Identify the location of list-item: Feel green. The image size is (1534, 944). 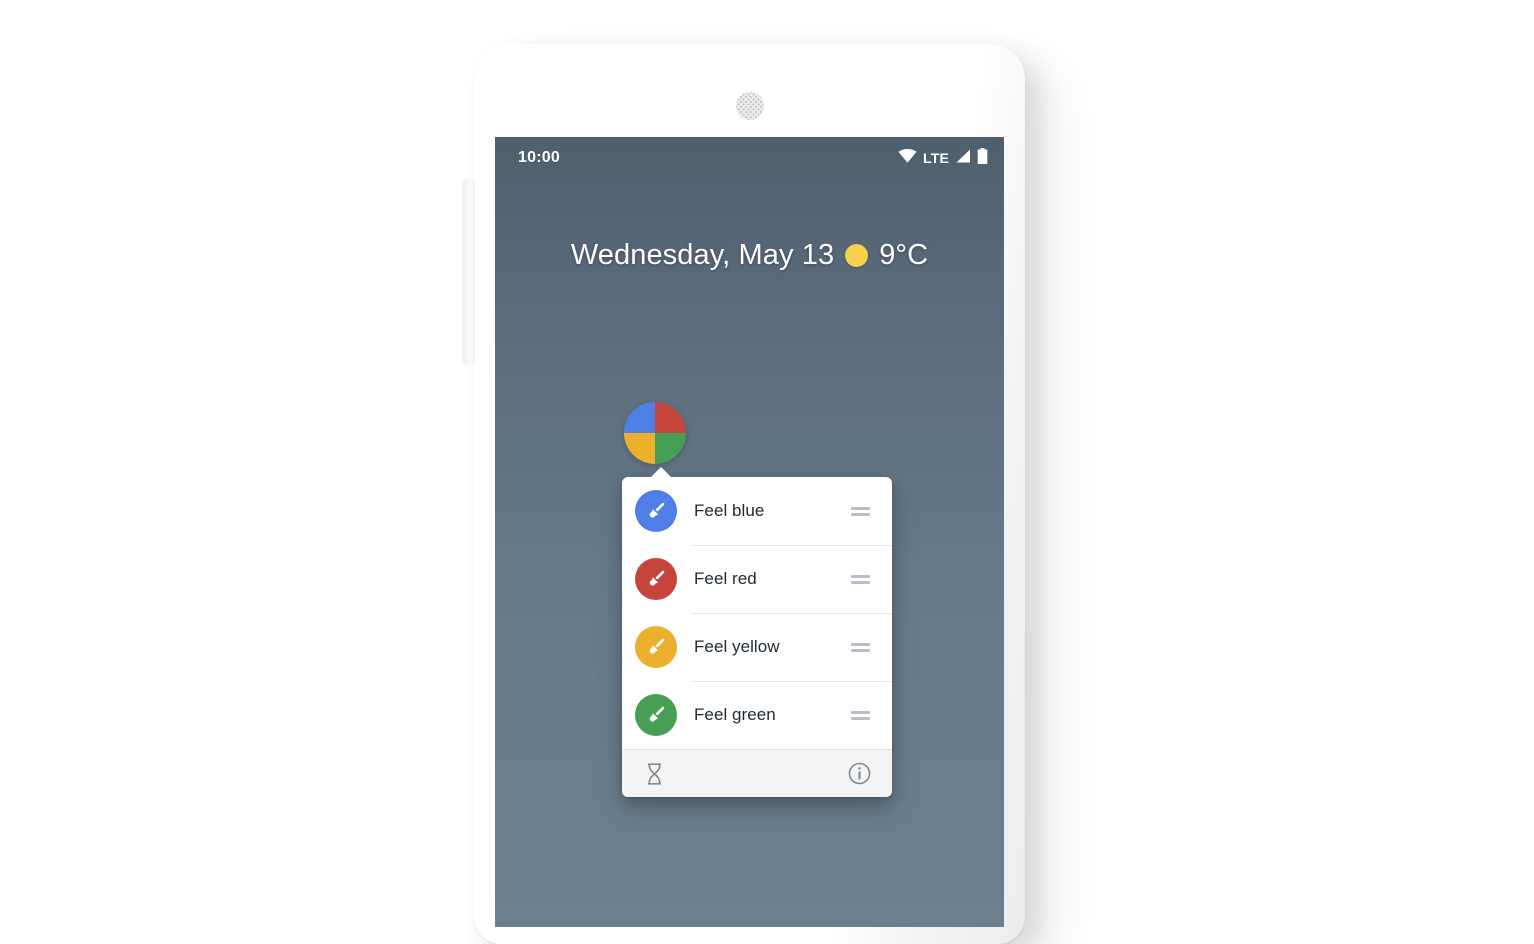
(757, 715).